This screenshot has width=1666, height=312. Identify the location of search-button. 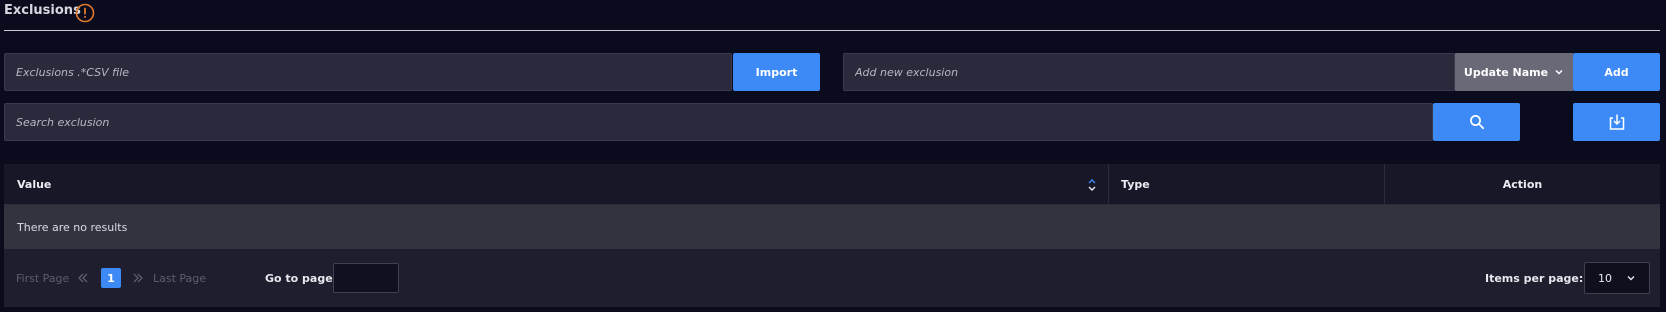
(1476, 122).